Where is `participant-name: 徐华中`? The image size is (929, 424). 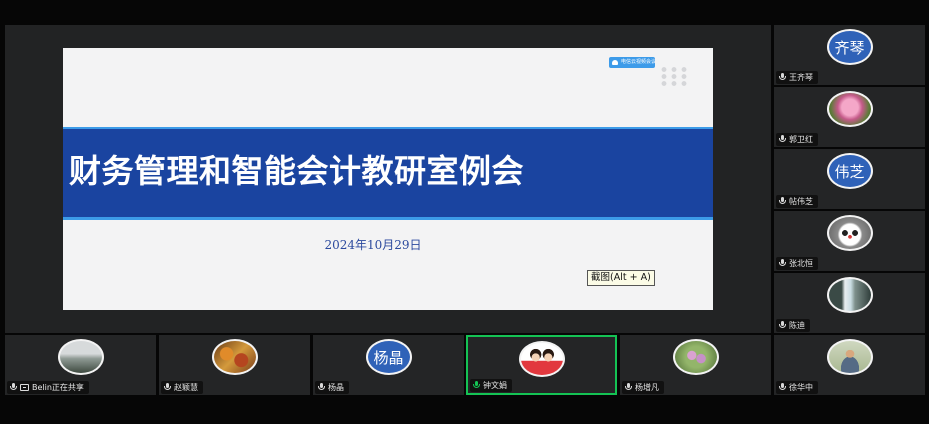
participant-name: 徐华中 is located at coordinates (801, 387).